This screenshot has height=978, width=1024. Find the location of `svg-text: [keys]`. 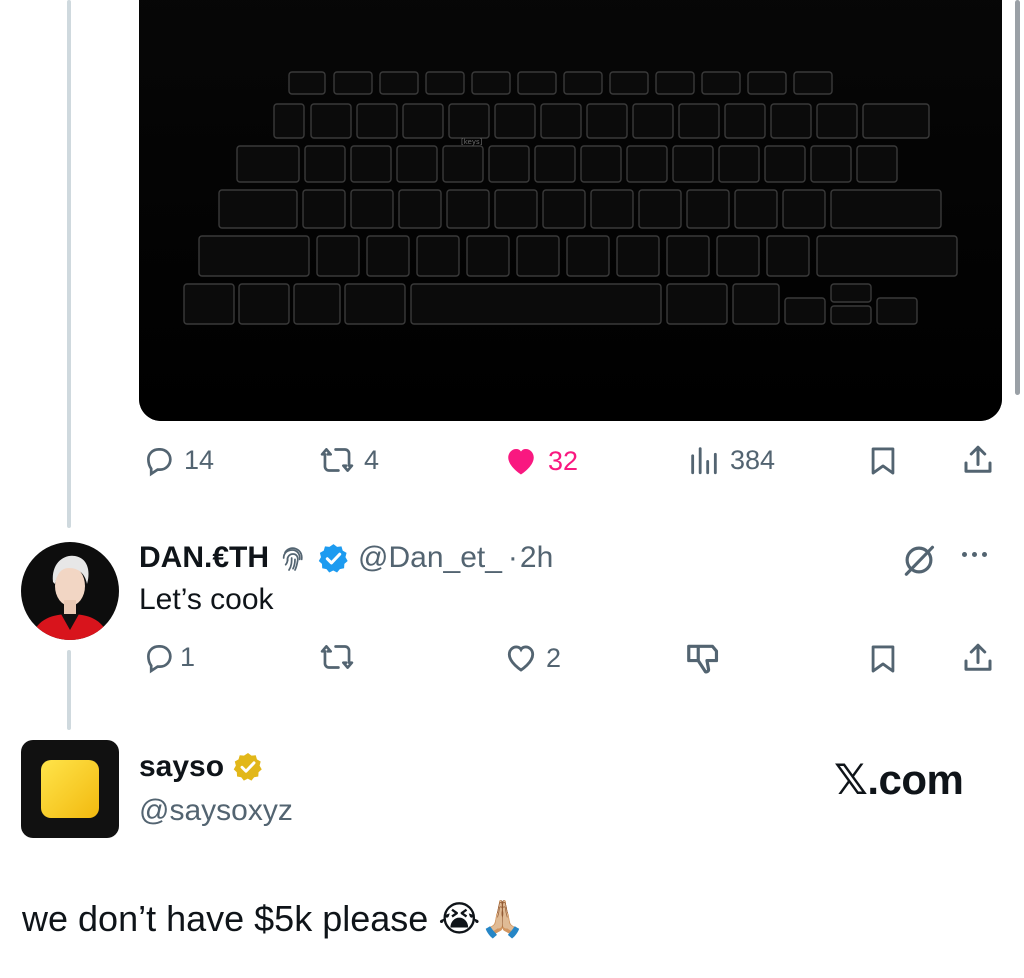

svg-text: [keys] is located at coordinates (472, 142).